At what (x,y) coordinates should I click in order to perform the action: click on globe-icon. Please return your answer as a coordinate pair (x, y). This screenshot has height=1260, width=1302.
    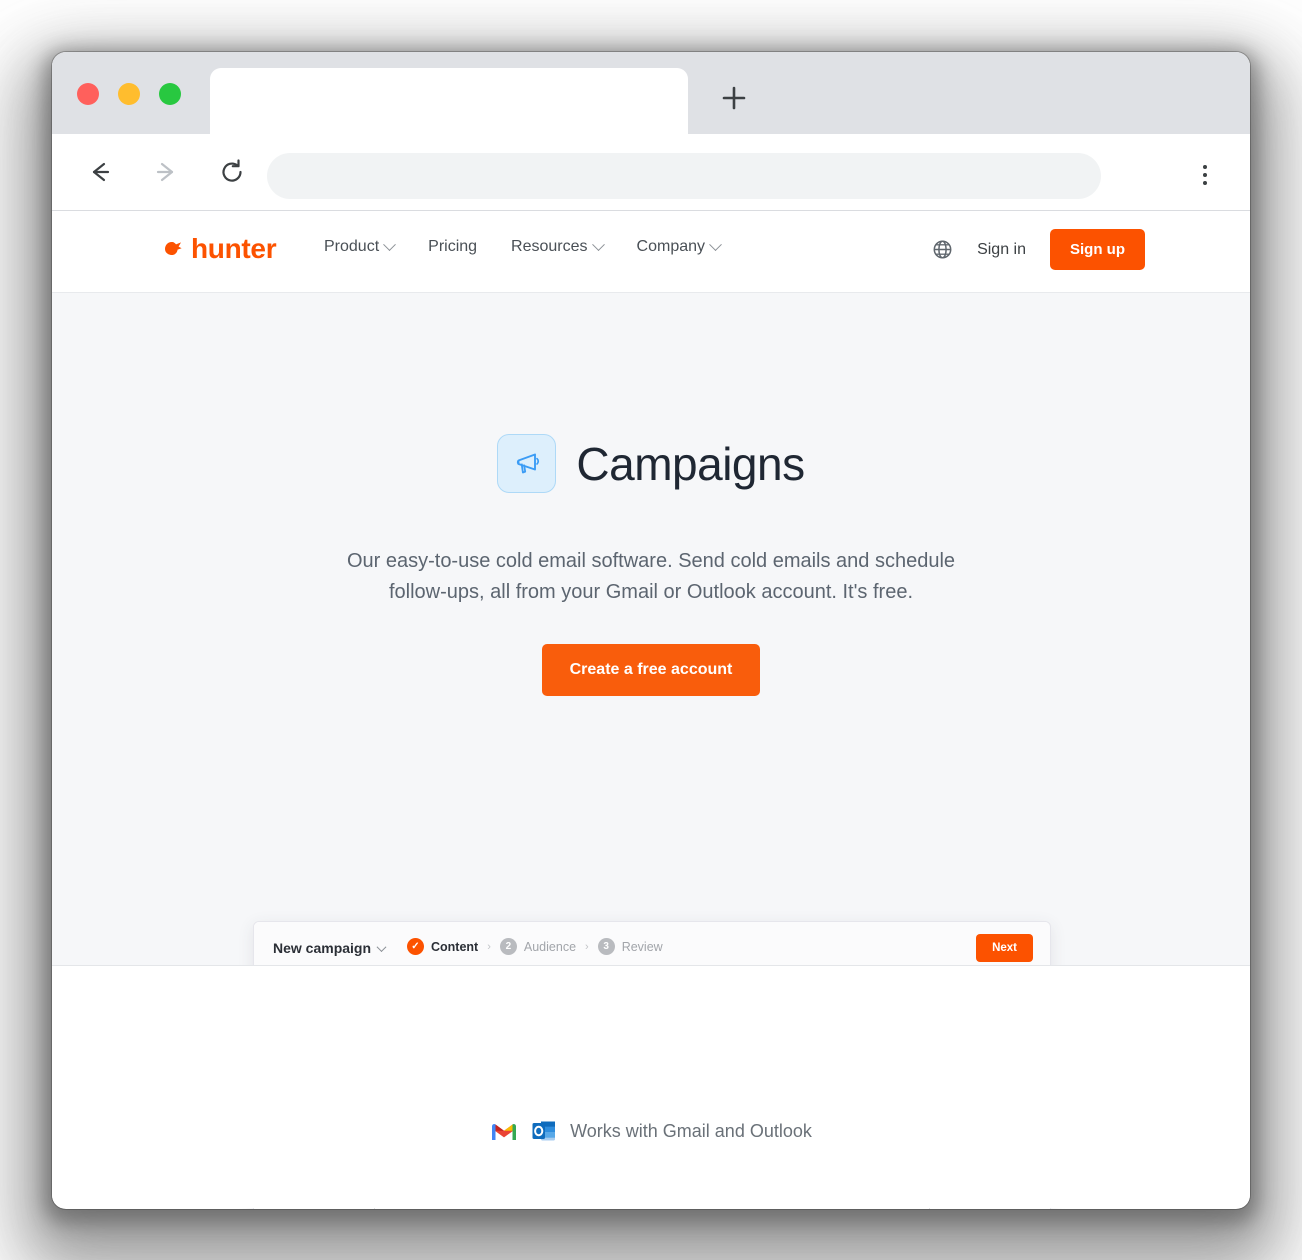
    Looking at the image, I should click on (942, 249).